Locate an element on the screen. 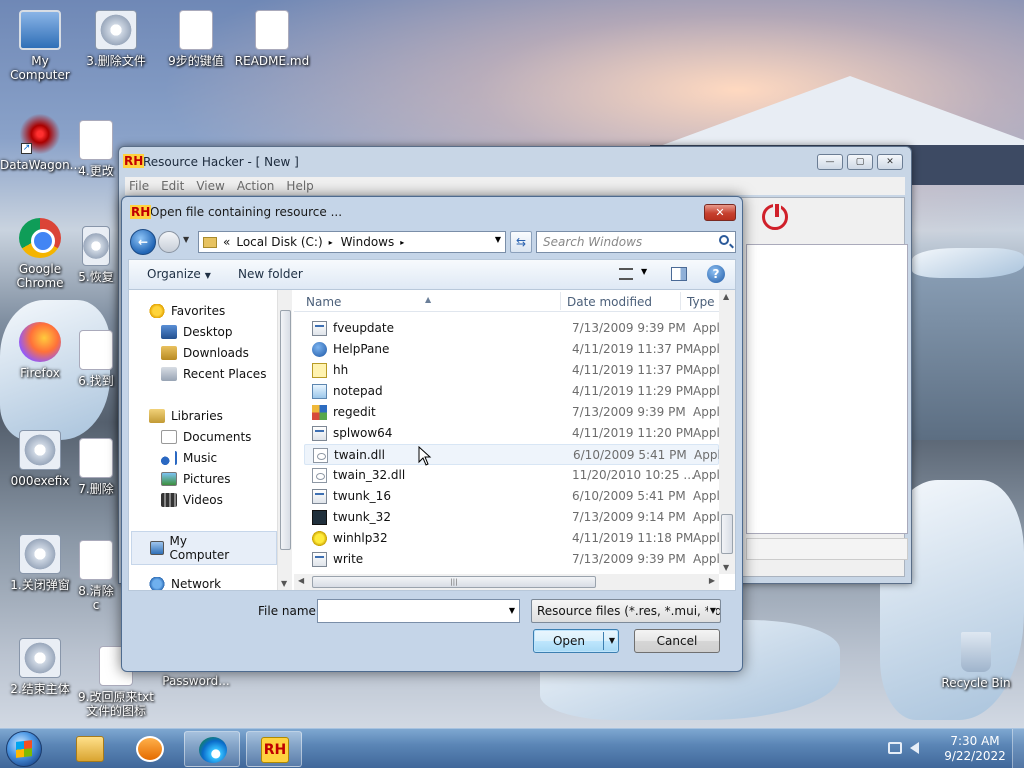 This screenshot has height=768, width=1024. desktop-icon-close-popup: 1.关闭弹窗 is located at coordinates (40, 563).